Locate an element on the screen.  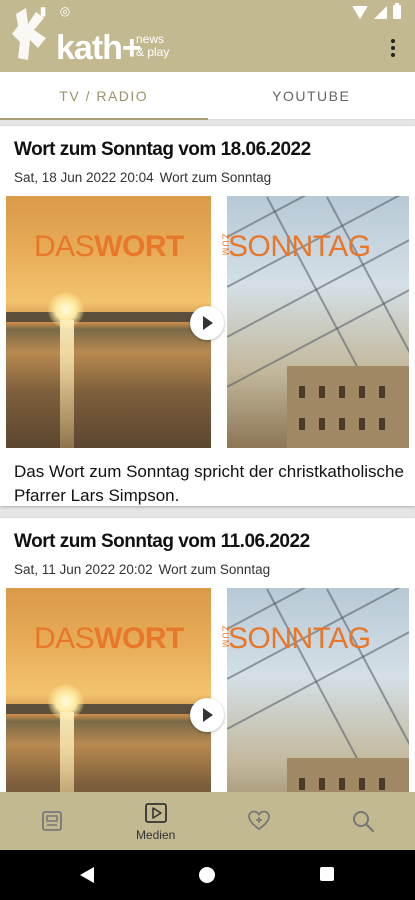
tab-tv-radio: TV / RADIO is located at coordinates (104, 96).